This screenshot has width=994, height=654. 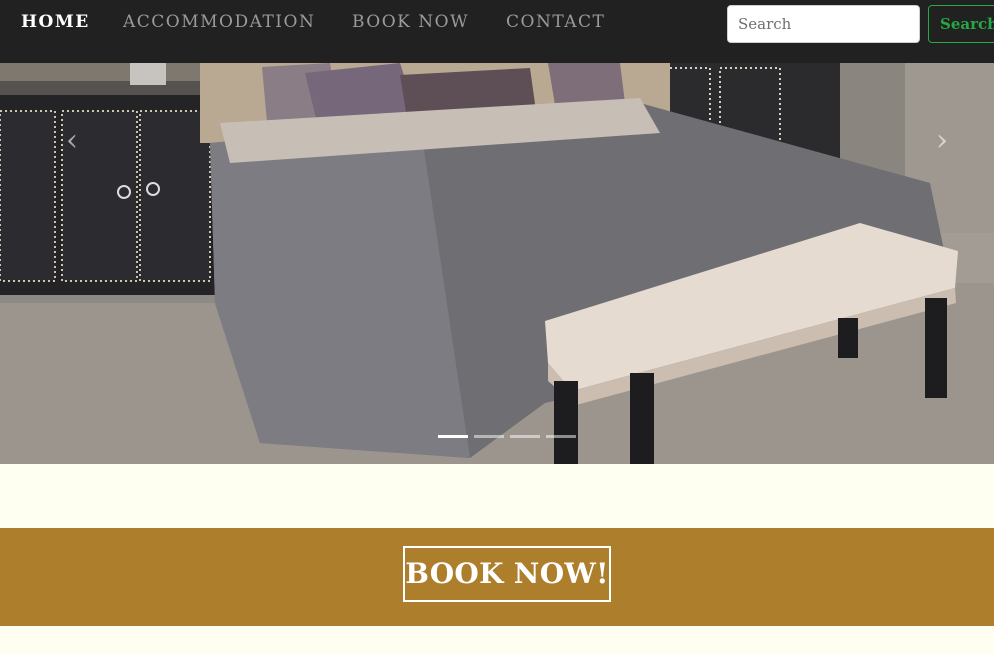 I want to click on search-button: Search, so click(x=961, y=24).